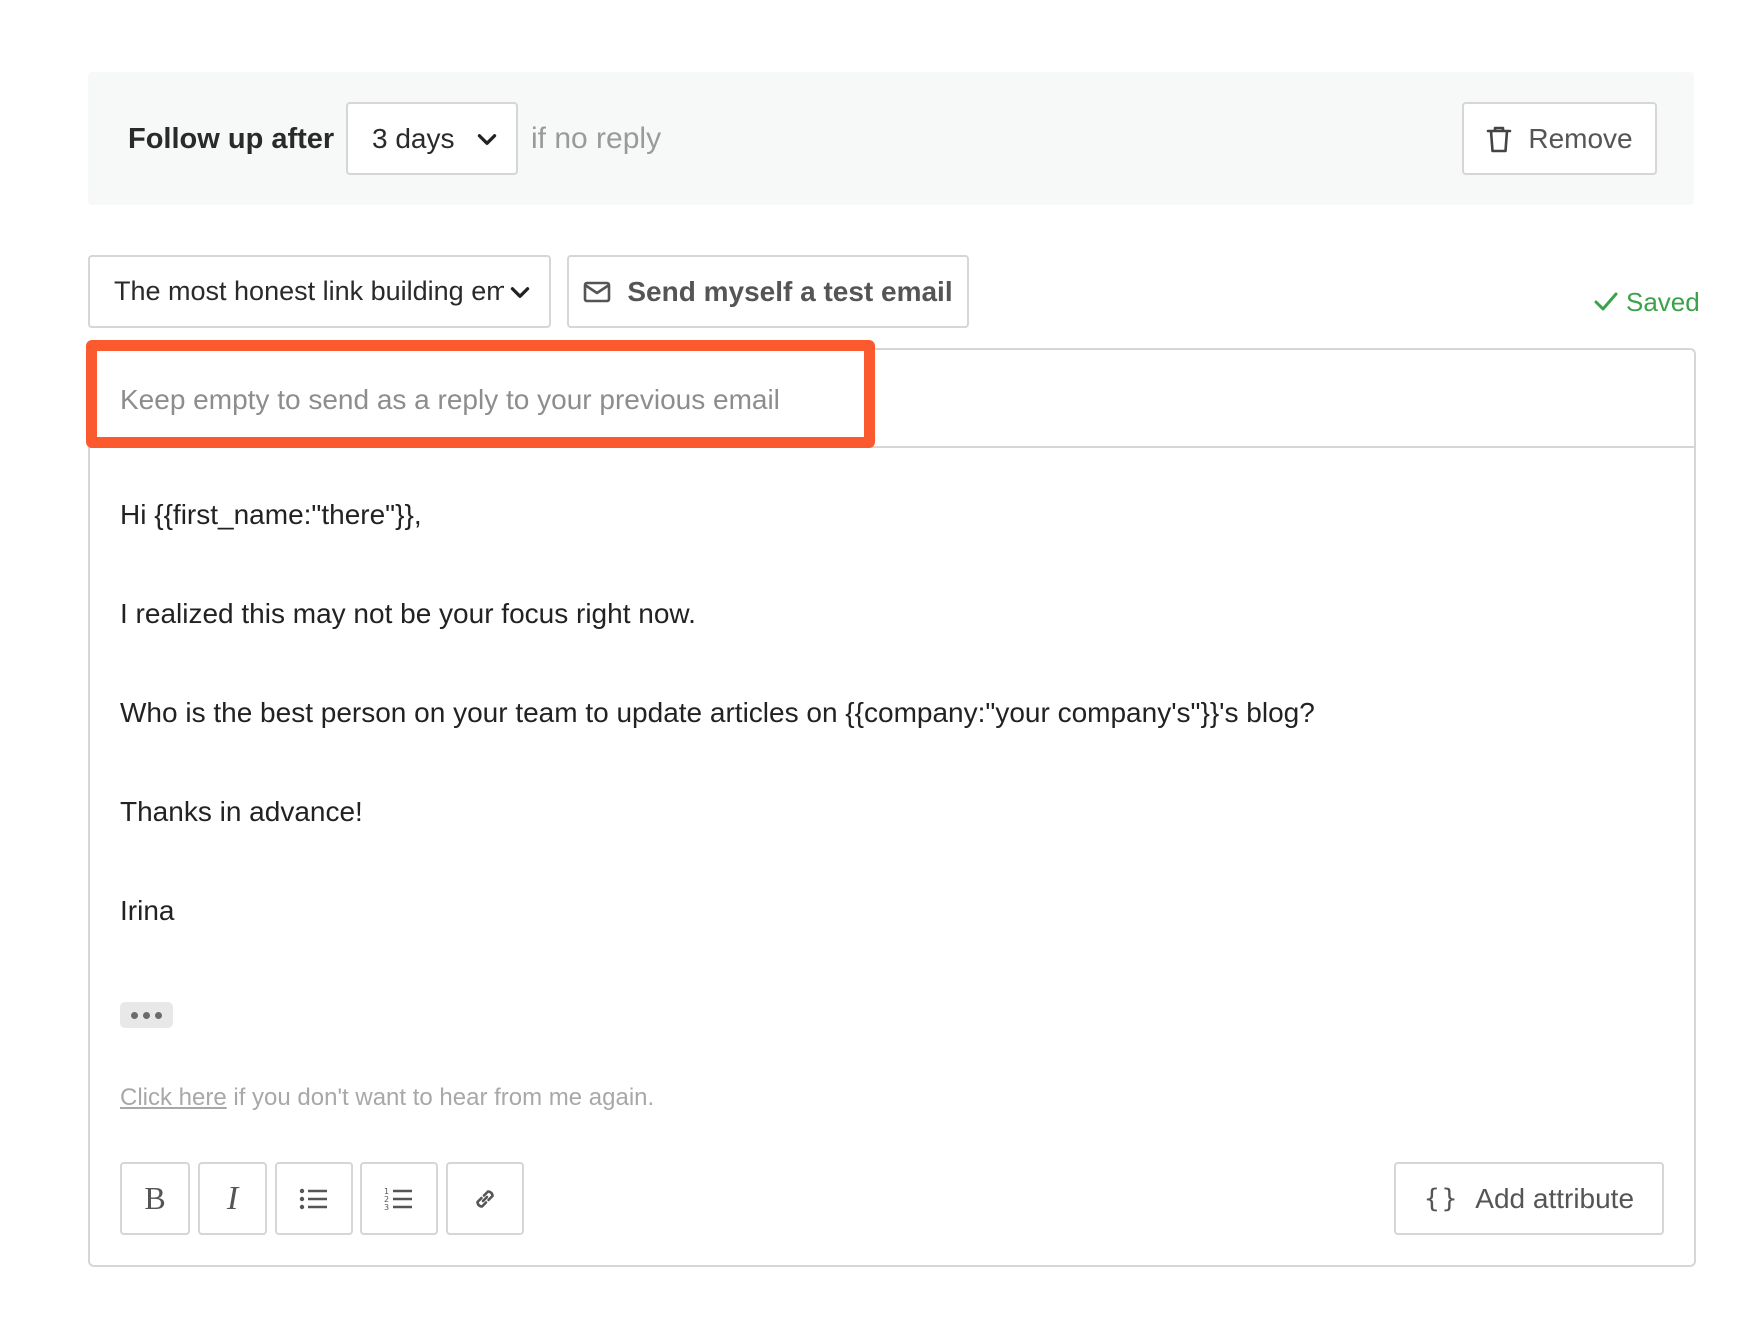 This screenshot has width=1762, height=1342. What do you see at coordinates (1606, 301) in the screenshot?
I see `check-icon` at bounding box center [1606, 301].